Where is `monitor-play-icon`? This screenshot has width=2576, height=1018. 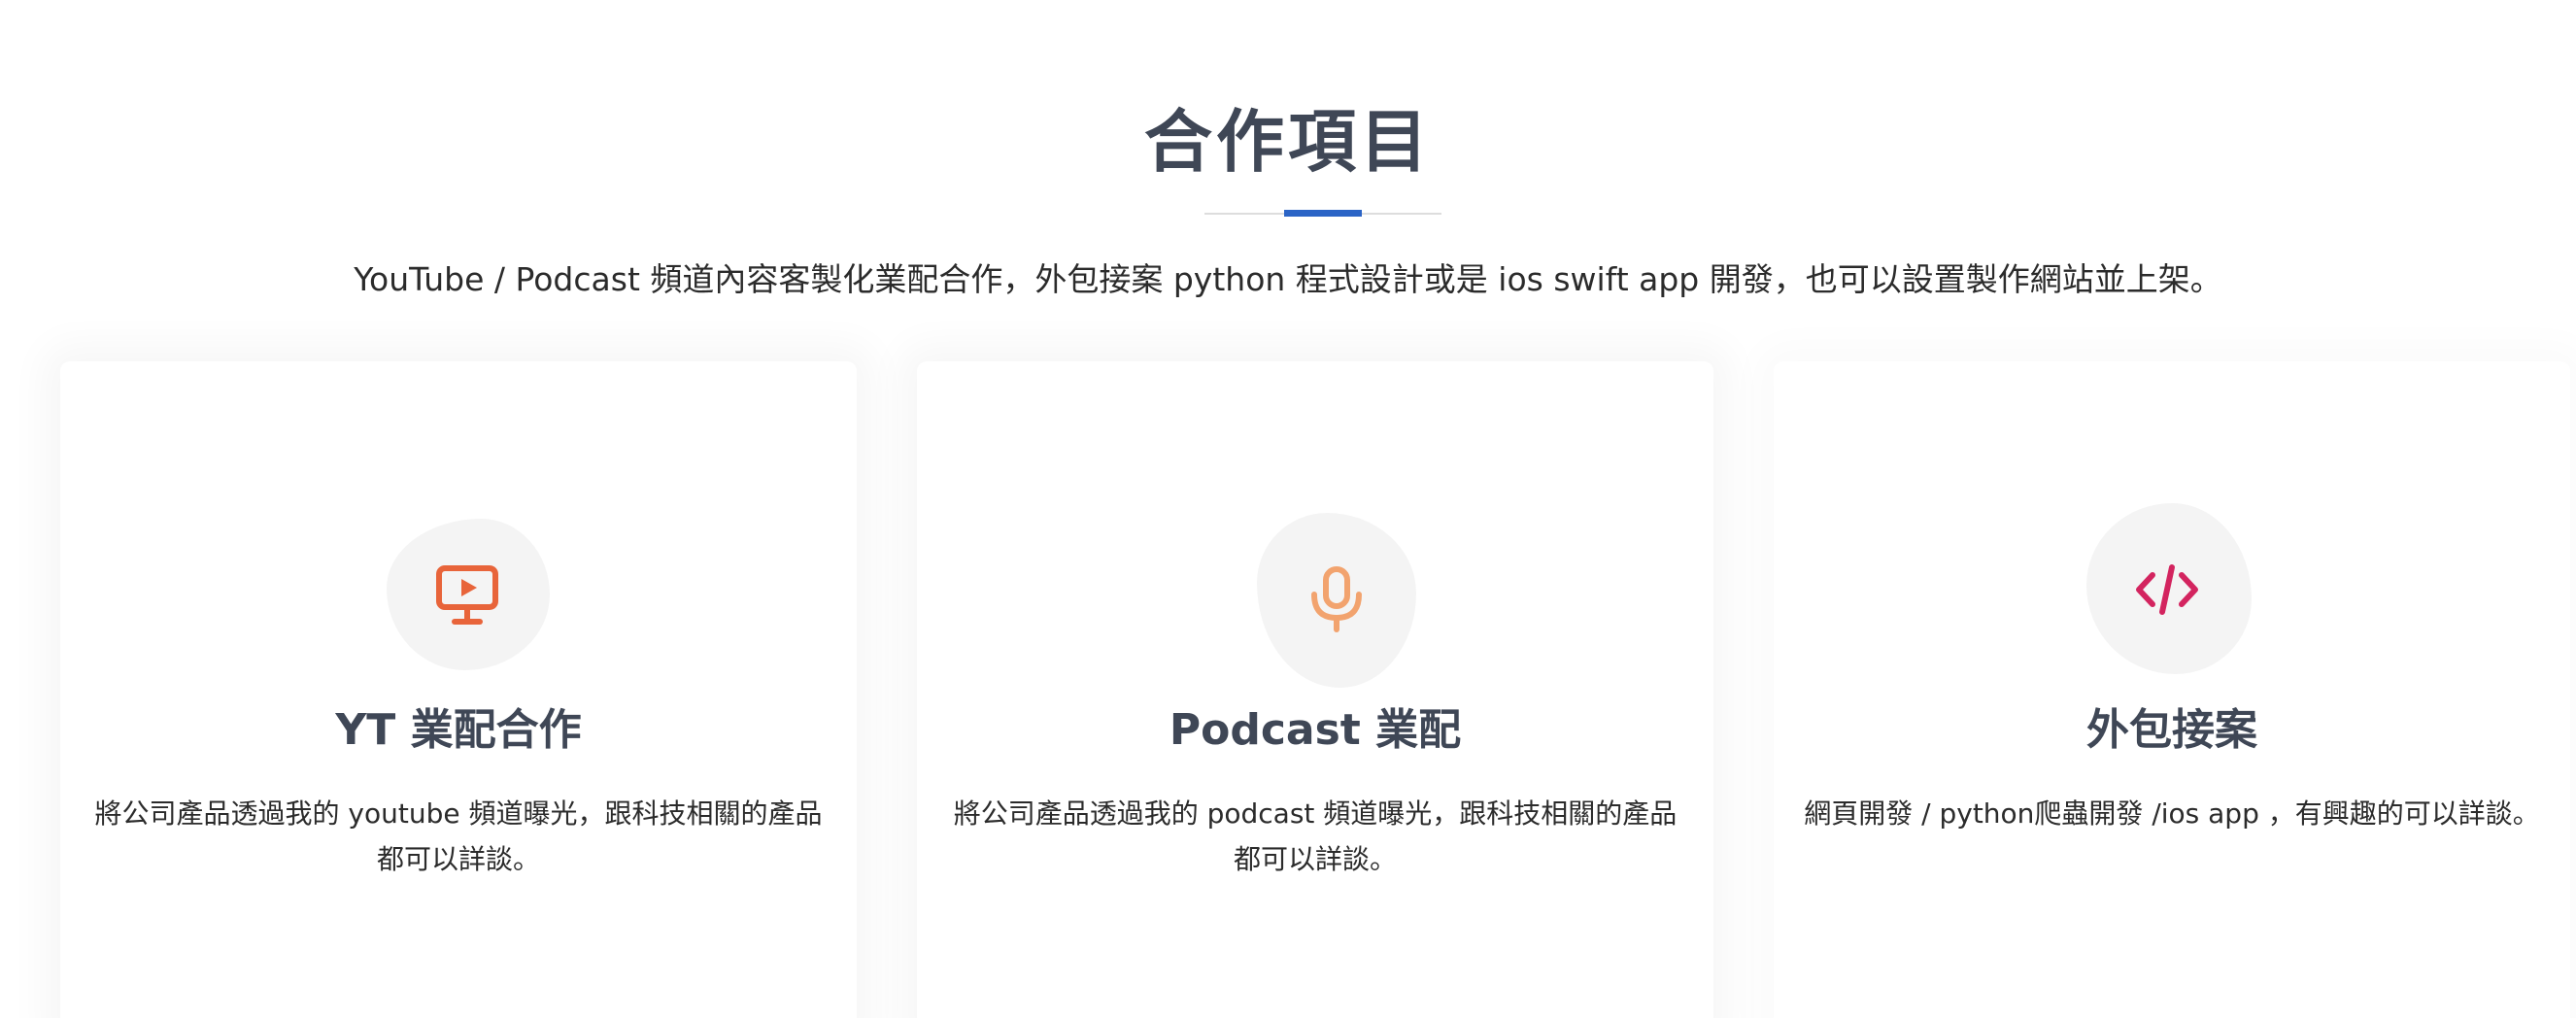
monitor-play-icon is located at coordinates (467, 595).